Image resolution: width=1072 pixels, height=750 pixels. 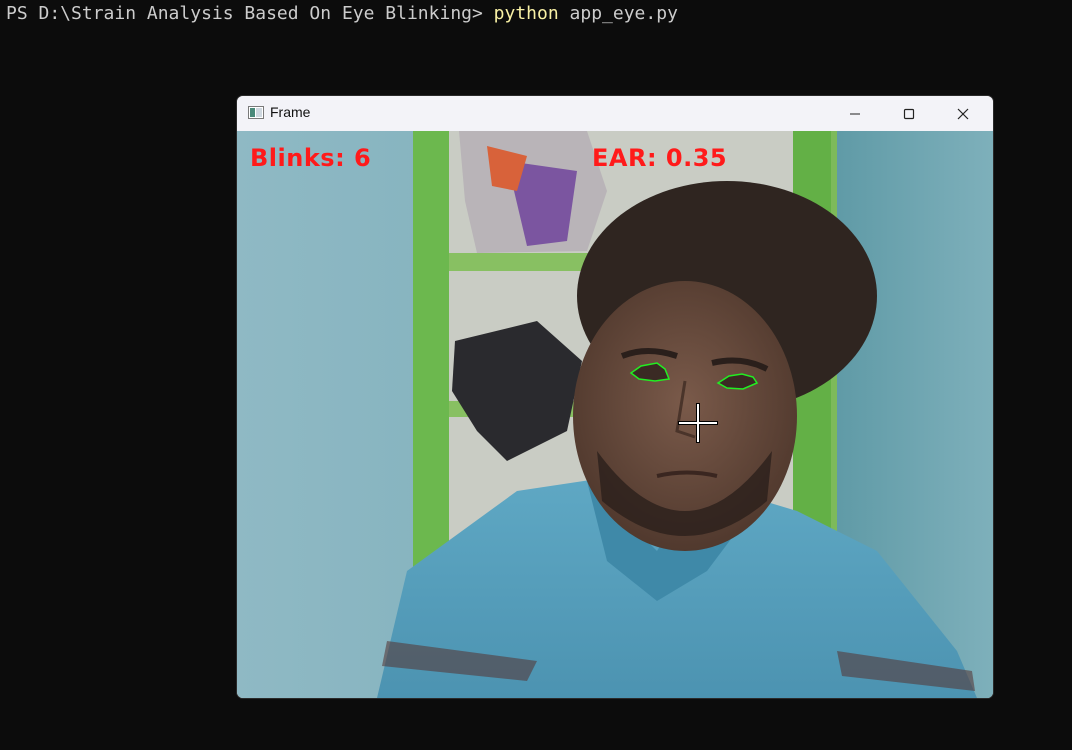 What do you see at coordinates (660, 158) in the screenshot?
I see `ear-readout: EAR: 0.35` at bounding box center [660, 158].